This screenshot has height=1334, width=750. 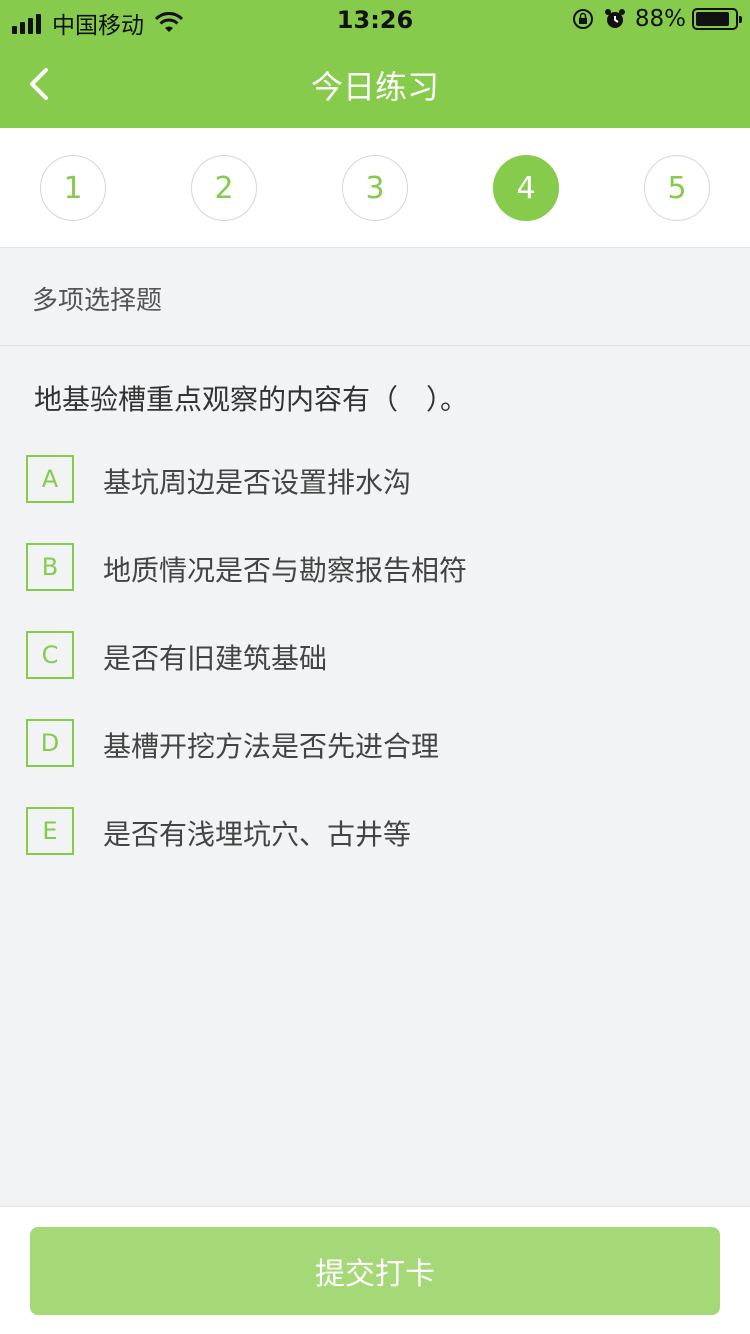 What do you see at coordinates (50, 655) in the screenshot?
I see `option-letter: C` at bounding box center [50, 655].